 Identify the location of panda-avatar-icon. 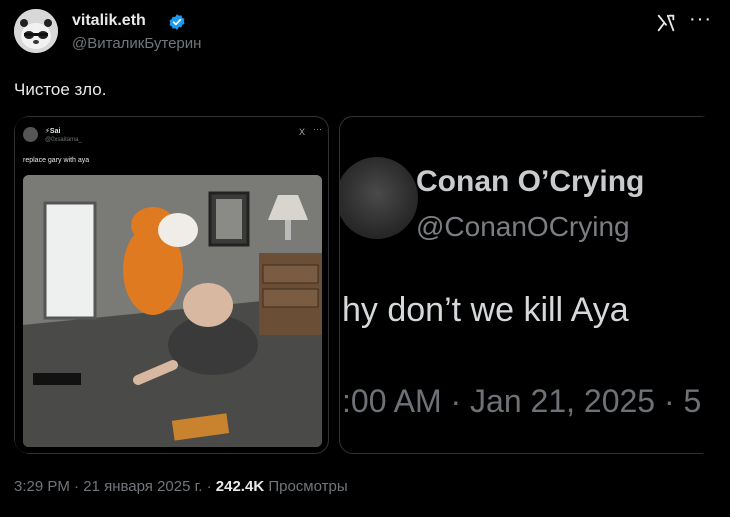
(36, 31).